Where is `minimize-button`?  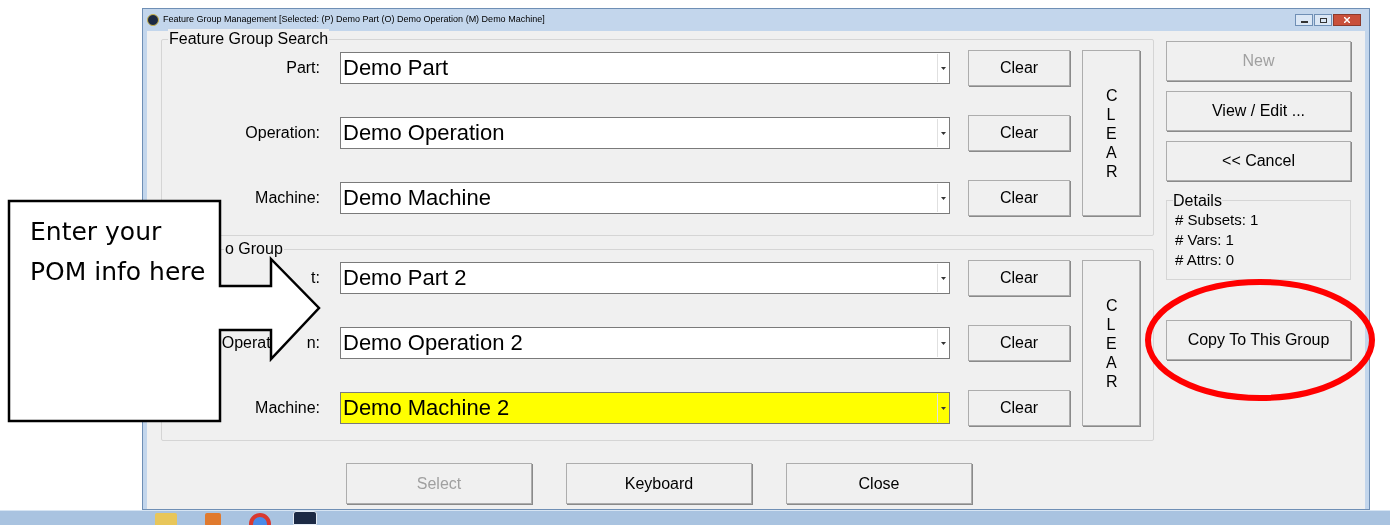 minimize-button is located at coordinates (1304, 20).